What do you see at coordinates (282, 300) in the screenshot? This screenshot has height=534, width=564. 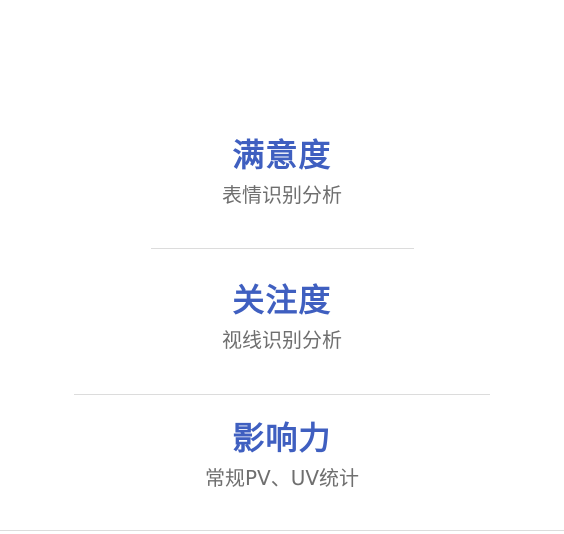 I see `metric-attention-title: 关注度` at bounding box center [282, 300].